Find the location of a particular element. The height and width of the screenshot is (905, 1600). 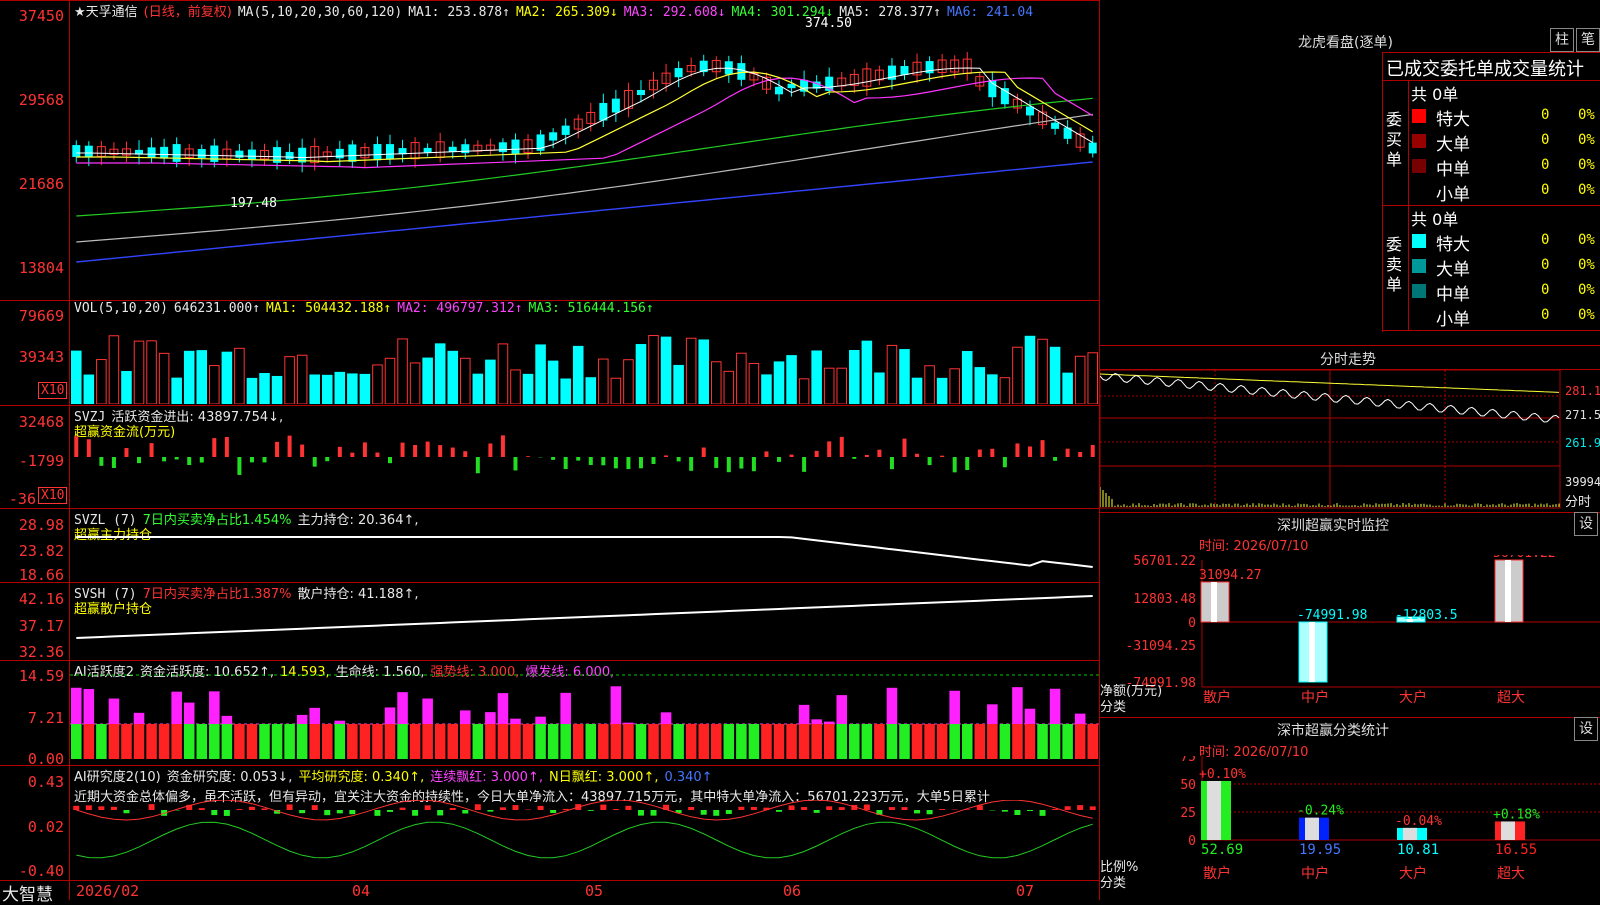

column-view-button: 柱 is located at coordinates (1562, 40).